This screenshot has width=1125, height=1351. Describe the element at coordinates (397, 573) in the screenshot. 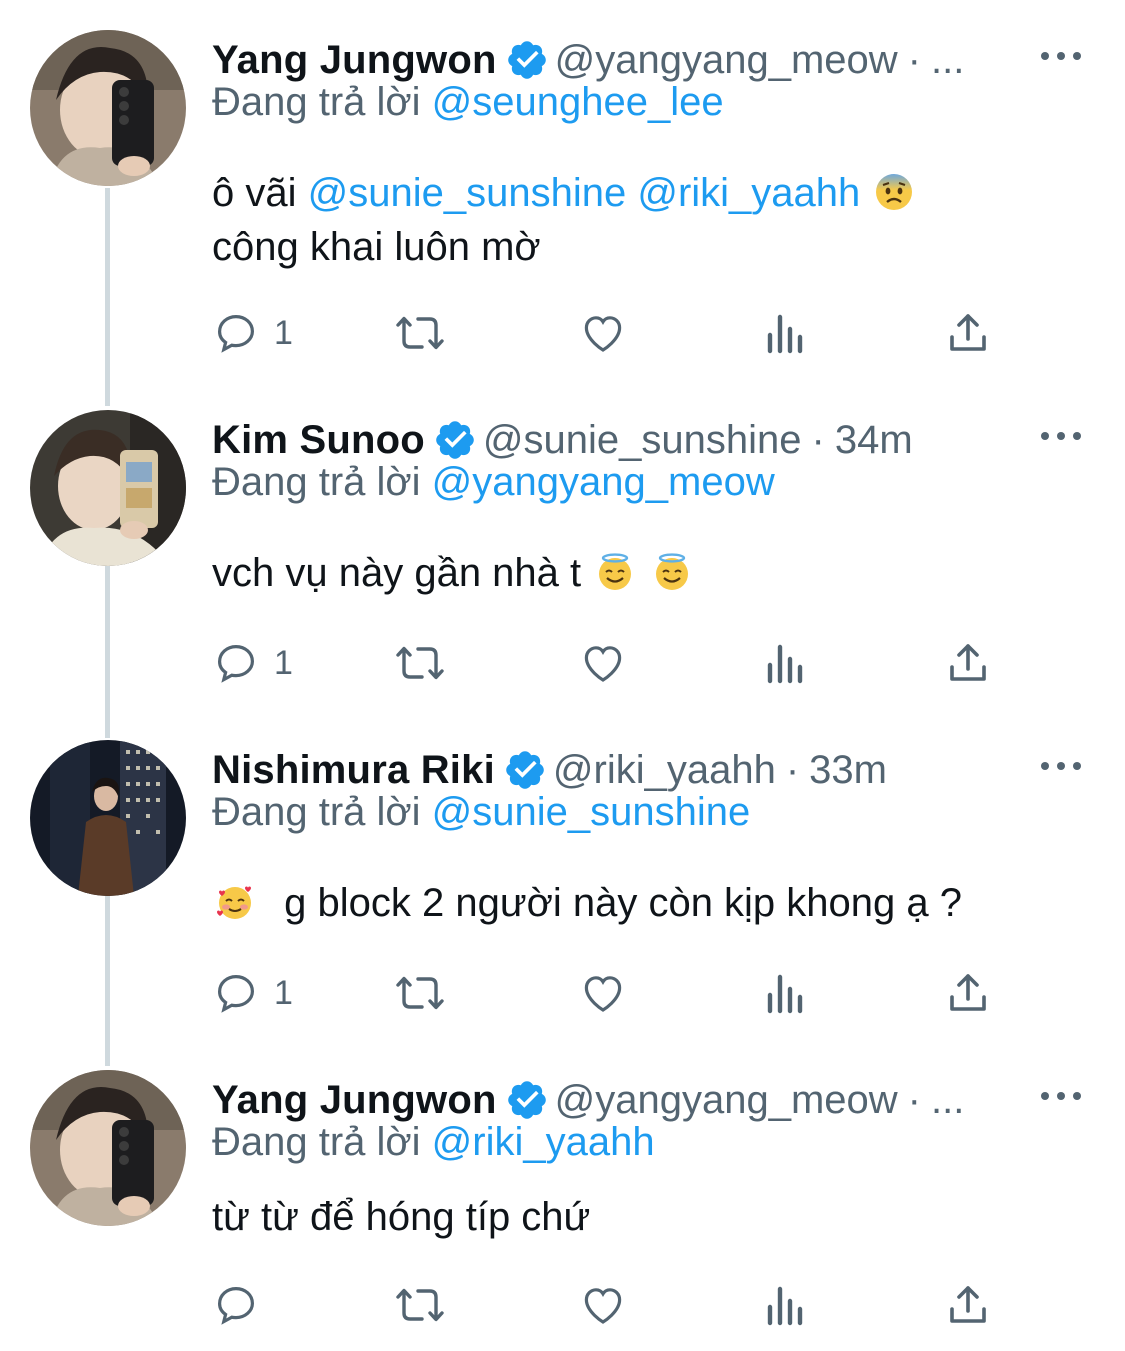

I see `tweet-text-segment: vch vụ này gần nhà t` at that location.